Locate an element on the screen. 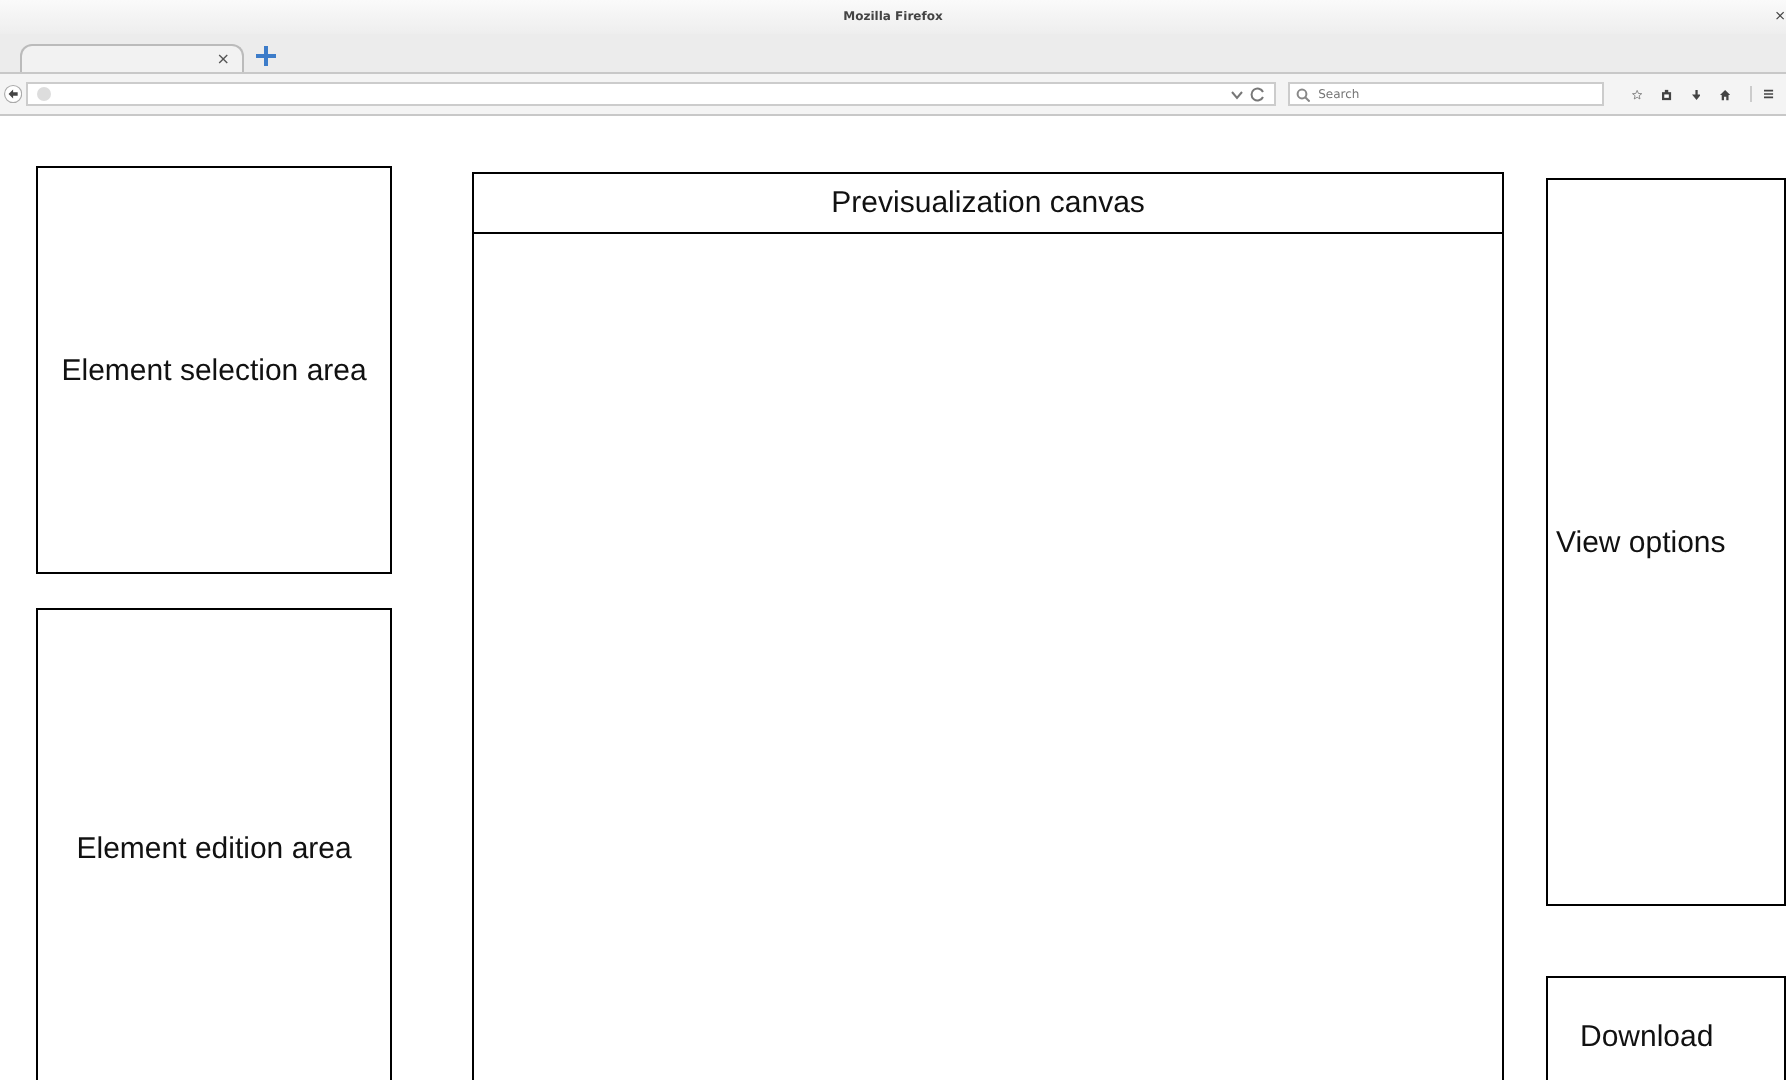  search-icon is located at coordinates (1303, 94).